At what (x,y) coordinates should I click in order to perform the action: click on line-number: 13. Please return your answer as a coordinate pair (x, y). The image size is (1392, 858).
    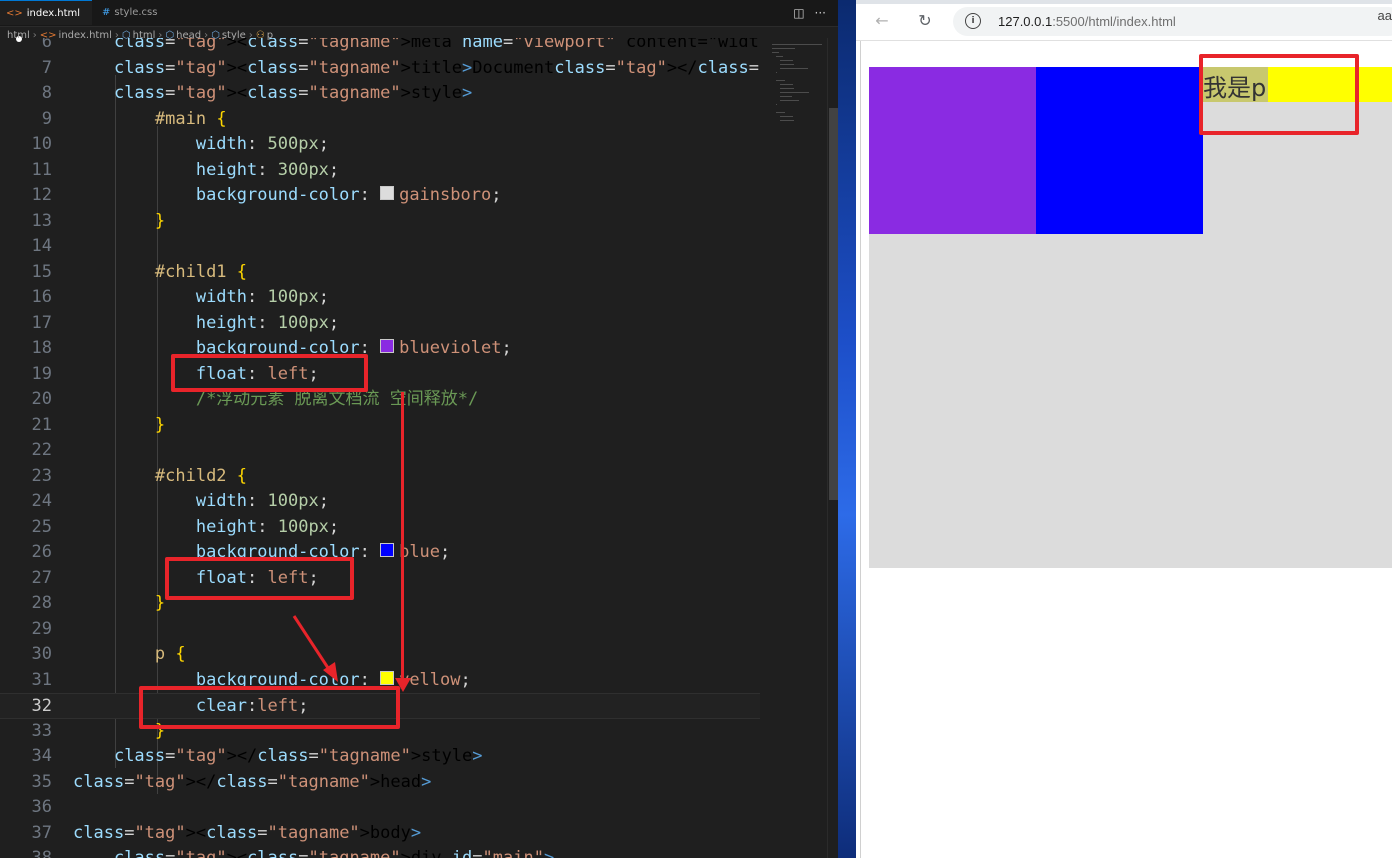
    Looking at the image, I should click on (41, 220).